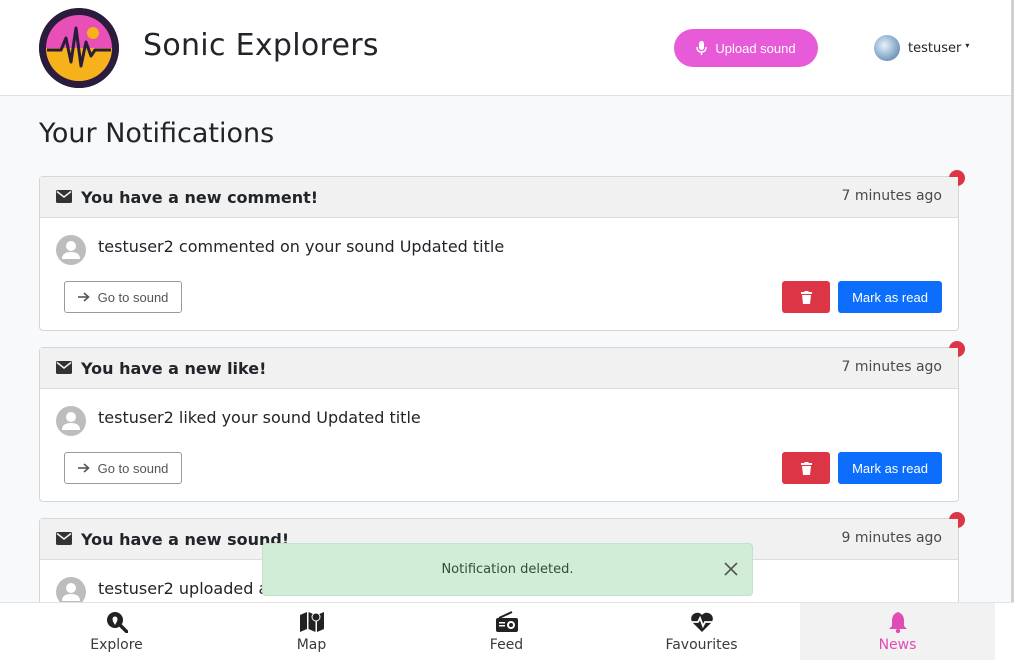 The image size is (1014, 660). What do you see at coordinates (701, 645) in the screenshot?
I see `nav-item-label: Favourites` at bounding box center [701, 645].